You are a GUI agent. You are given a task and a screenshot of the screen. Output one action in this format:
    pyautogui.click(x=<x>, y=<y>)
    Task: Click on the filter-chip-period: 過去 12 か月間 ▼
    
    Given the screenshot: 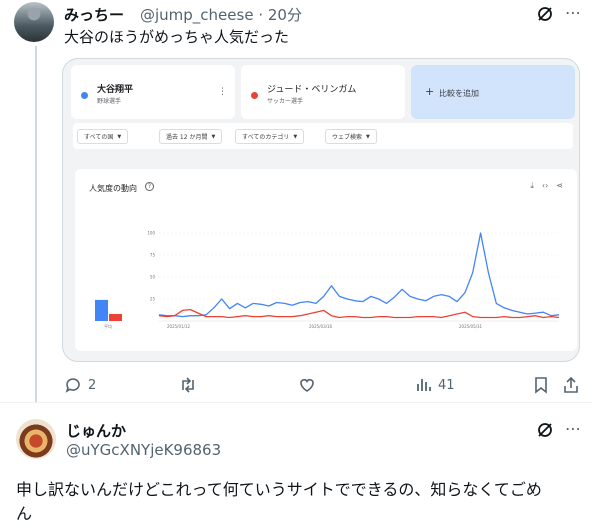 What is the action you would take?
    pyautogui.click(x=191, y=136)
    